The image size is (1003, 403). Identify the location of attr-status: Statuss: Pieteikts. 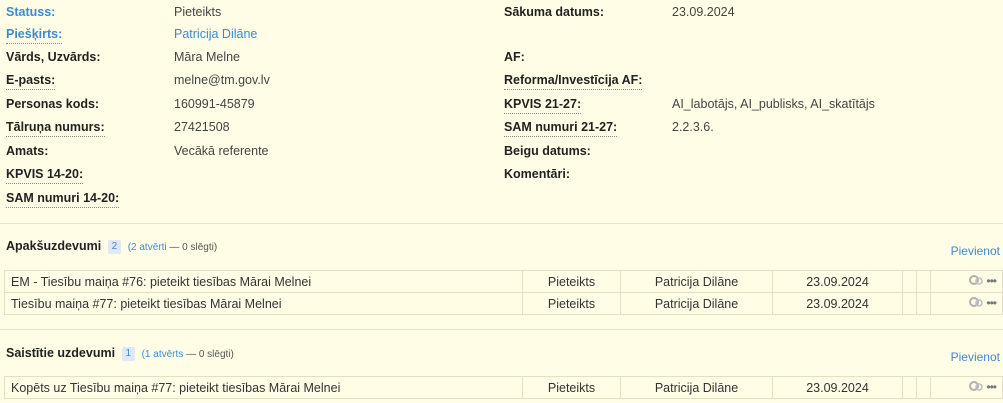
(245, 12).